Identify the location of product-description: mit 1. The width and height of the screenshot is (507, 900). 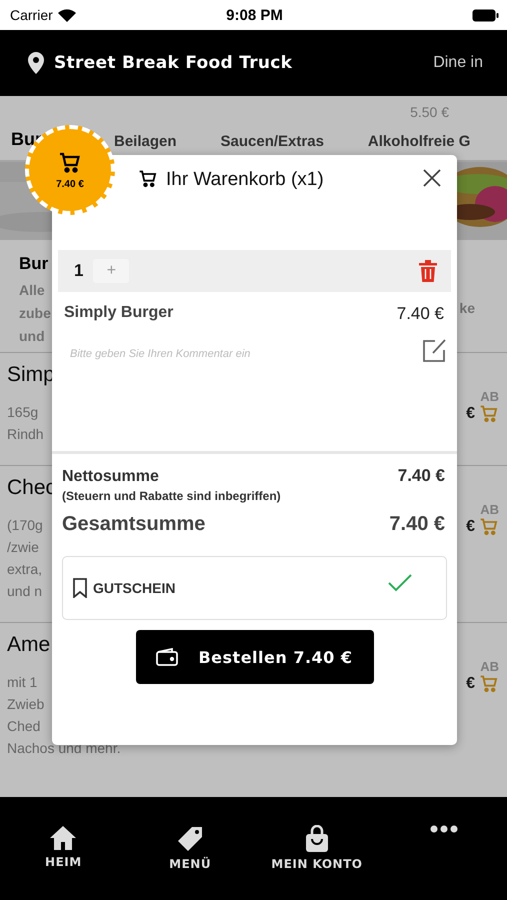
(22, 682).